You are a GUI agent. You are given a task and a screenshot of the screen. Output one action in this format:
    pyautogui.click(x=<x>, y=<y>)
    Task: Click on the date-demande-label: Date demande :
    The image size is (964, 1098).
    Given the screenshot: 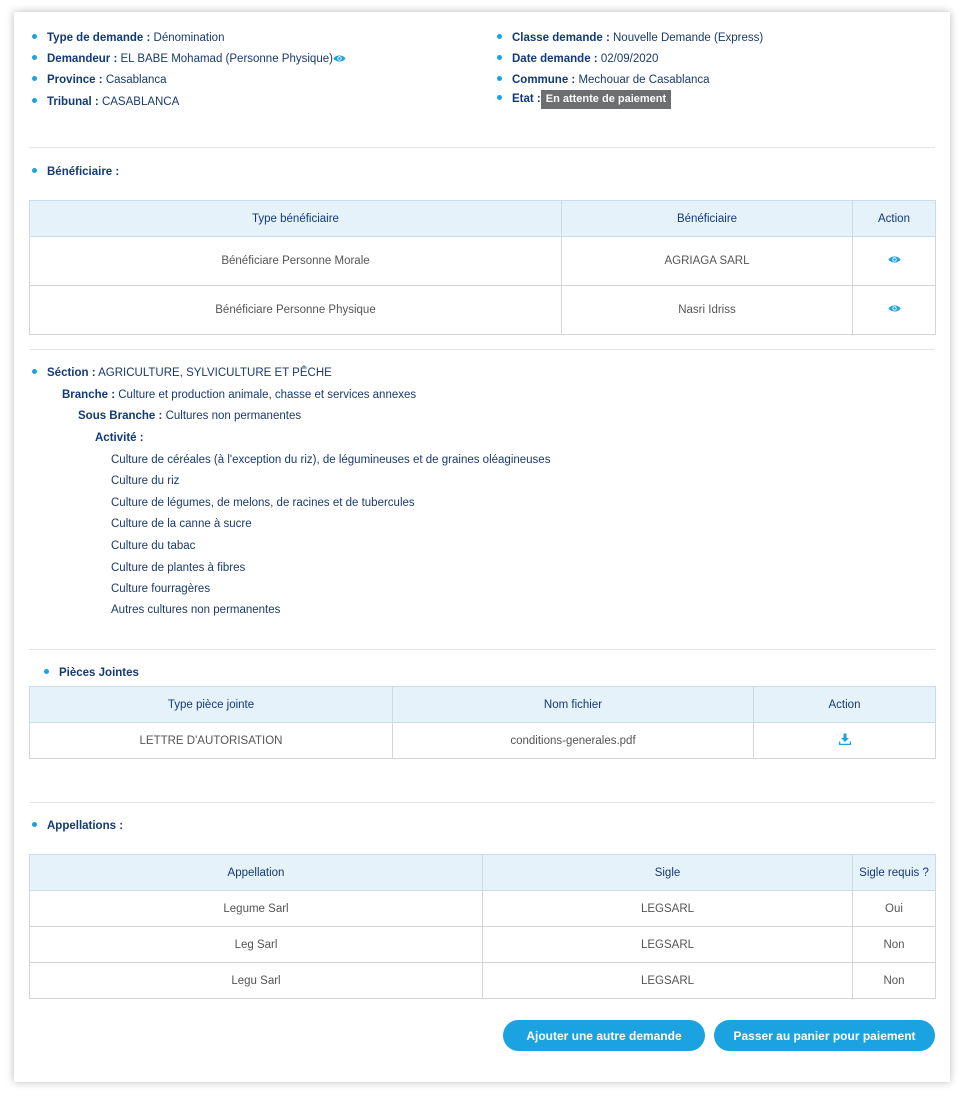 What is the action you would take?
    pyautogui.click(x=555, y=59)
    